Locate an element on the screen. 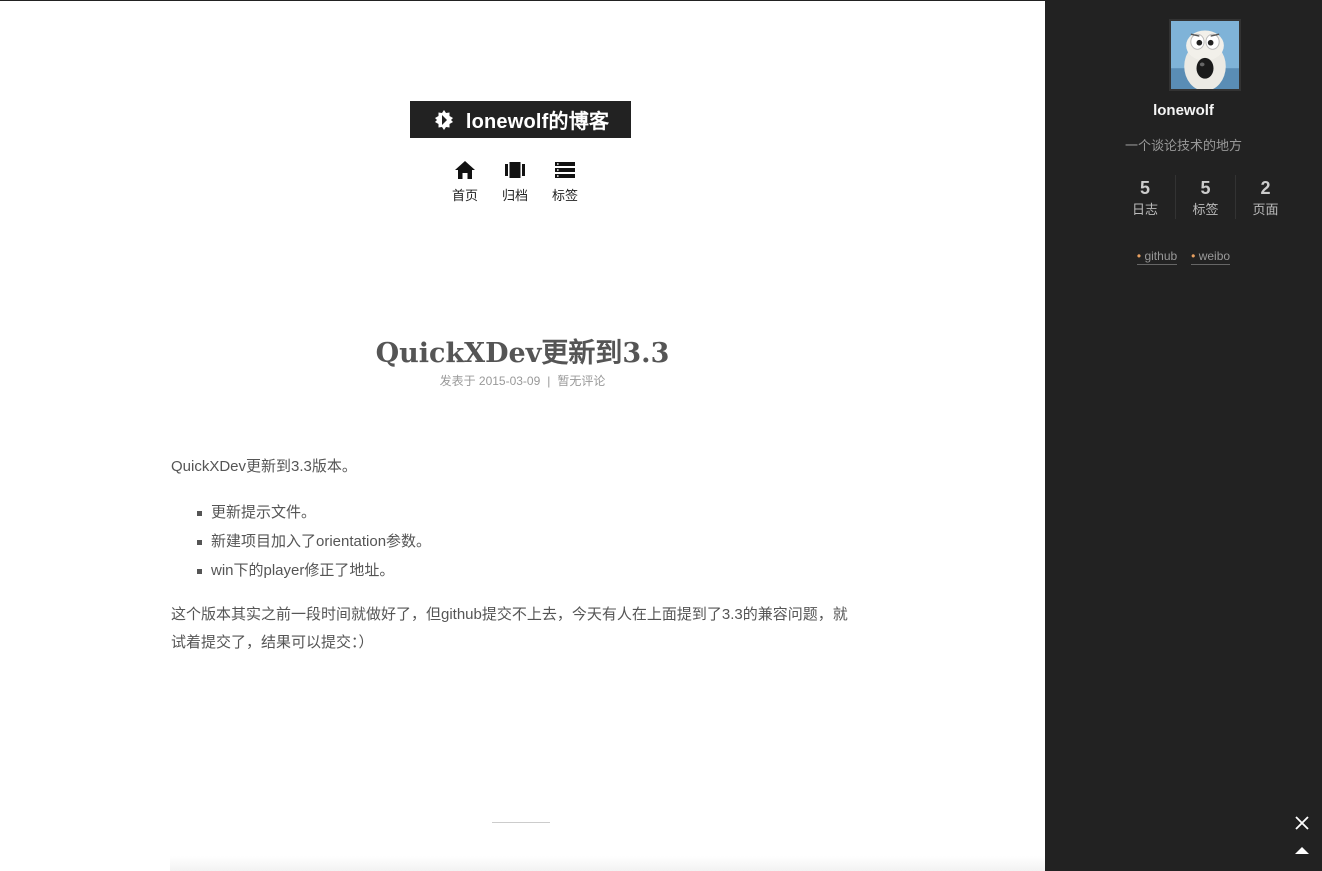 This screenshot has height=871, width=1322. nav-item-archive: 归档 is located at coordinates (515, 181).